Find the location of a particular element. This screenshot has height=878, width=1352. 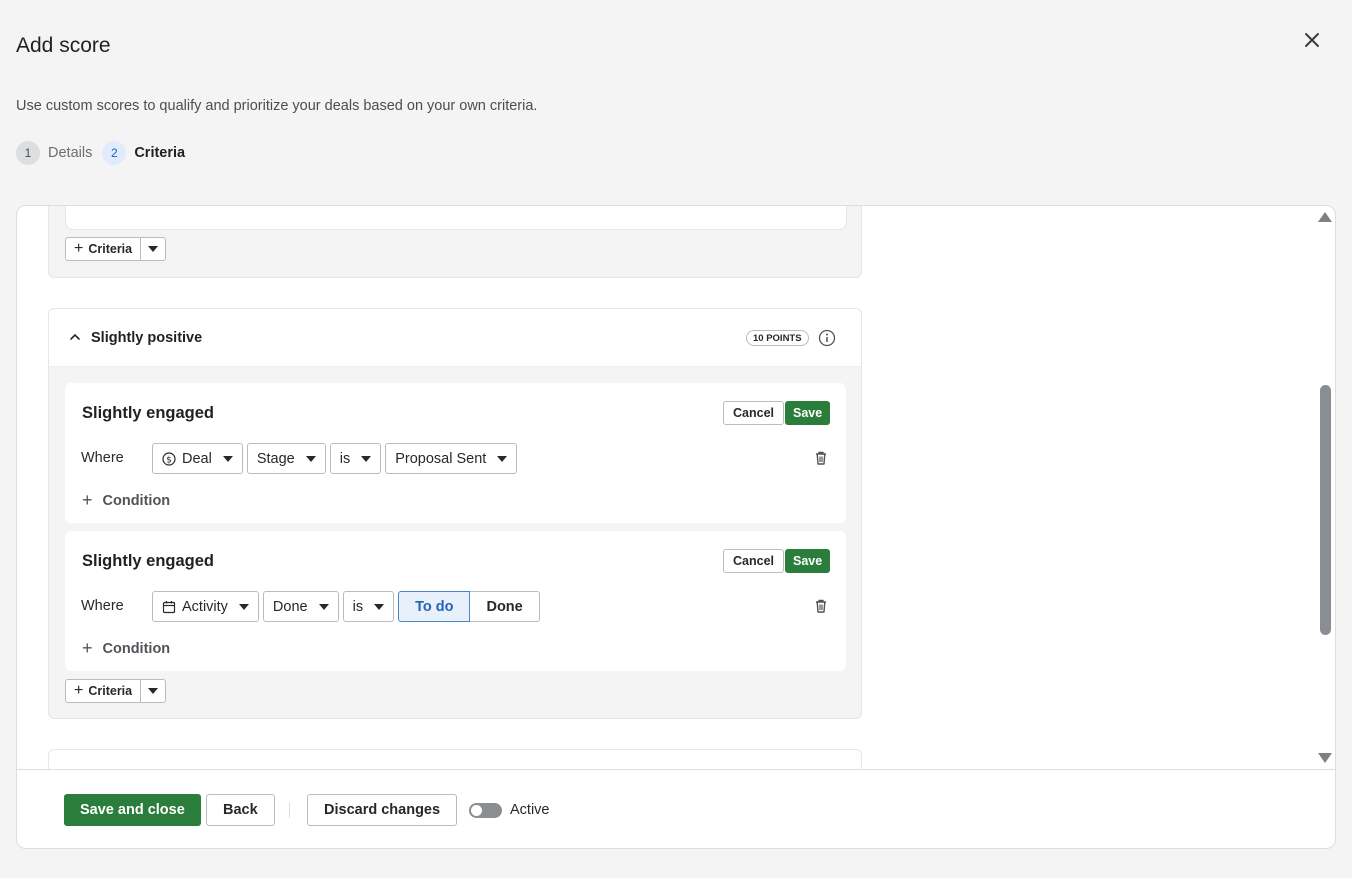

page-title: Add score is located at coordinates (63, 45).